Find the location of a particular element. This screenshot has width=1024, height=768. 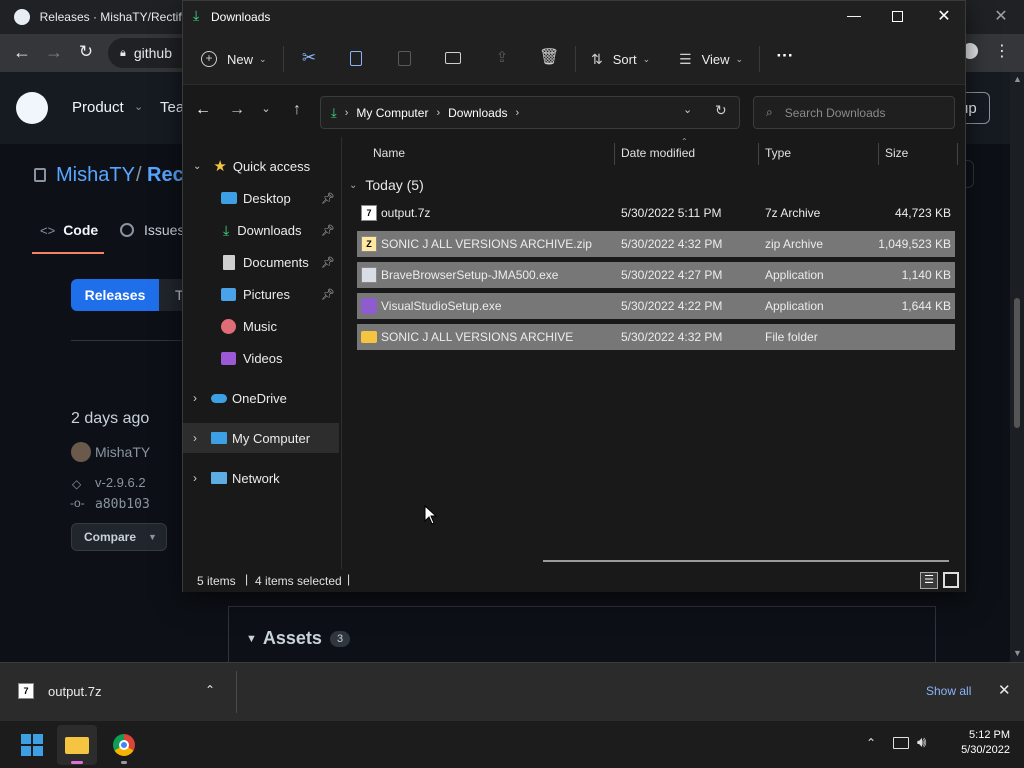

pictures-icon is located at coordinates (228, 294).